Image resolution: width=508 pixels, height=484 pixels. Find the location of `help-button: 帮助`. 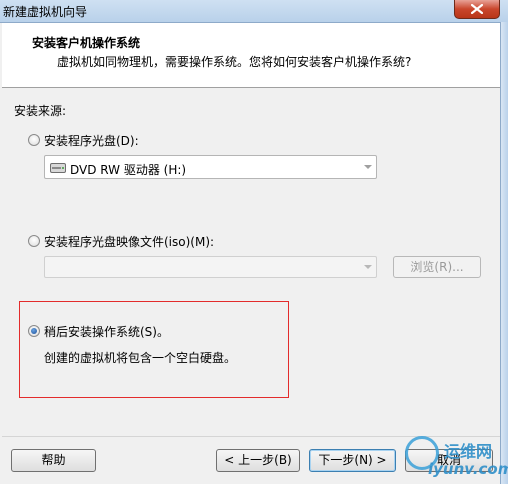

help-button: 帮助 is located at coordinates (53, 460).